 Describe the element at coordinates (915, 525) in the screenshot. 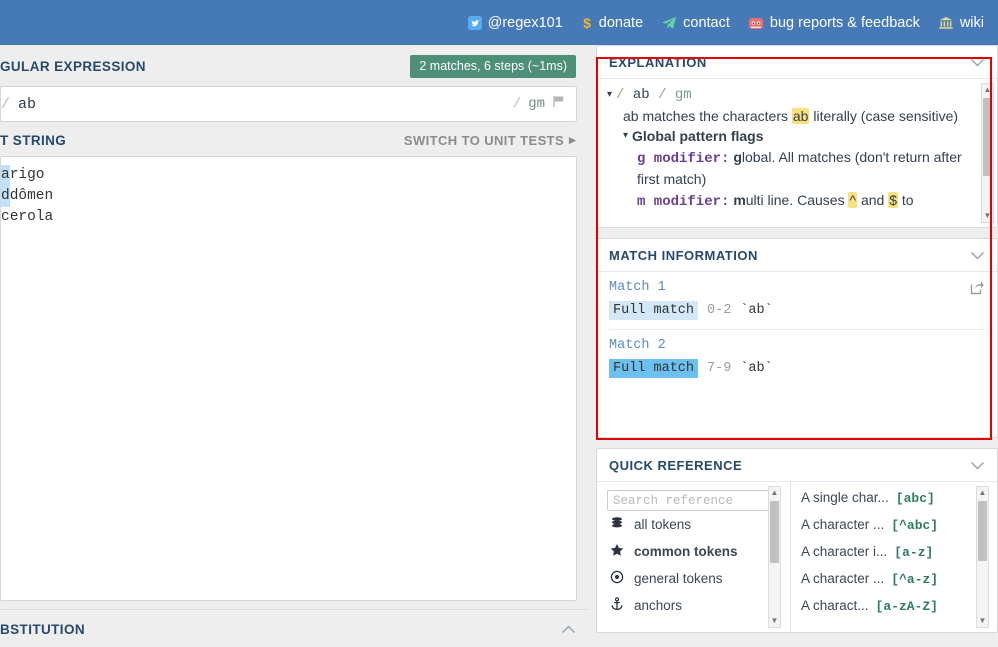

I see `quick-reference-token-syntax: [^abc]` at that location.